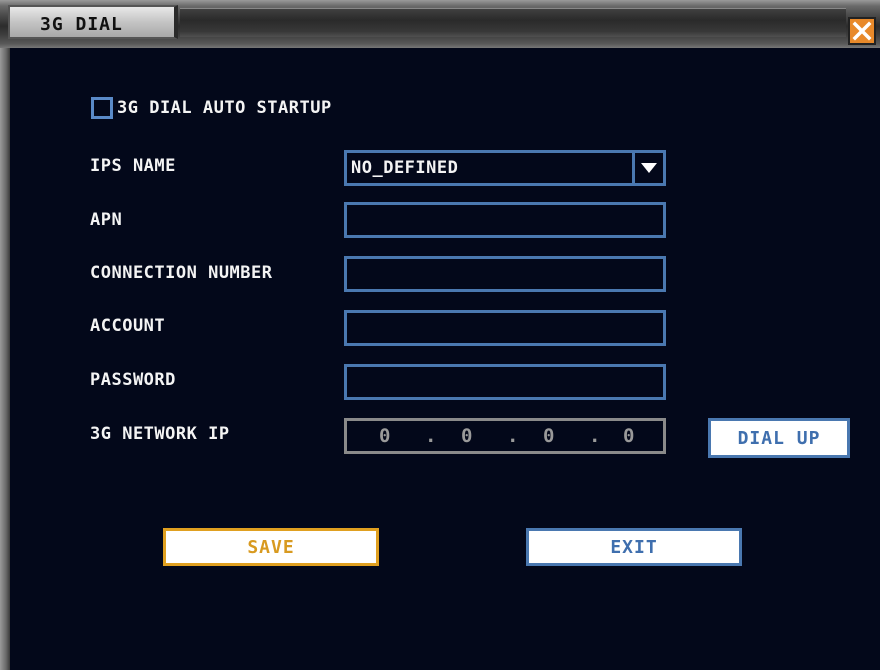  What do you see at coordinates (405, 168) in the screenshot?
I see `ips-name-value: NO_DEFINED` at bounding box center [405, 168].